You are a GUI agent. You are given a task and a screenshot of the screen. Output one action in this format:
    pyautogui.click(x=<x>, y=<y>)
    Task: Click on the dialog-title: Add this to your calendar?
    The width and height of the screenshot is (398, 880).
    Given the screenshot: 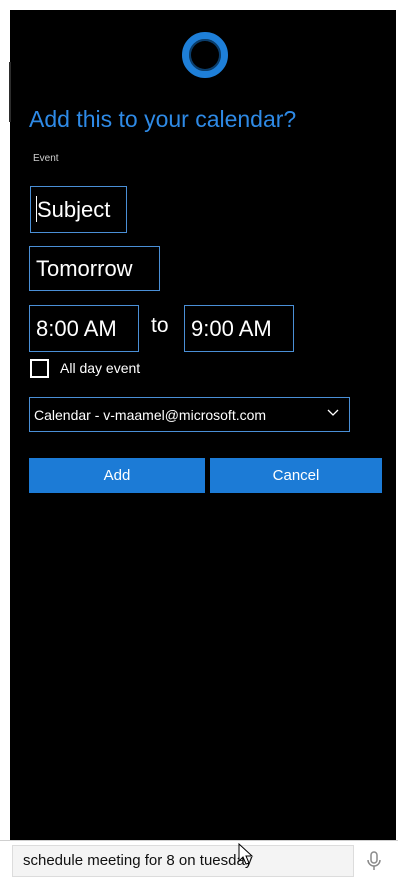 What is the action you would take?
    pyautogui.click(x=163, y=119)
    